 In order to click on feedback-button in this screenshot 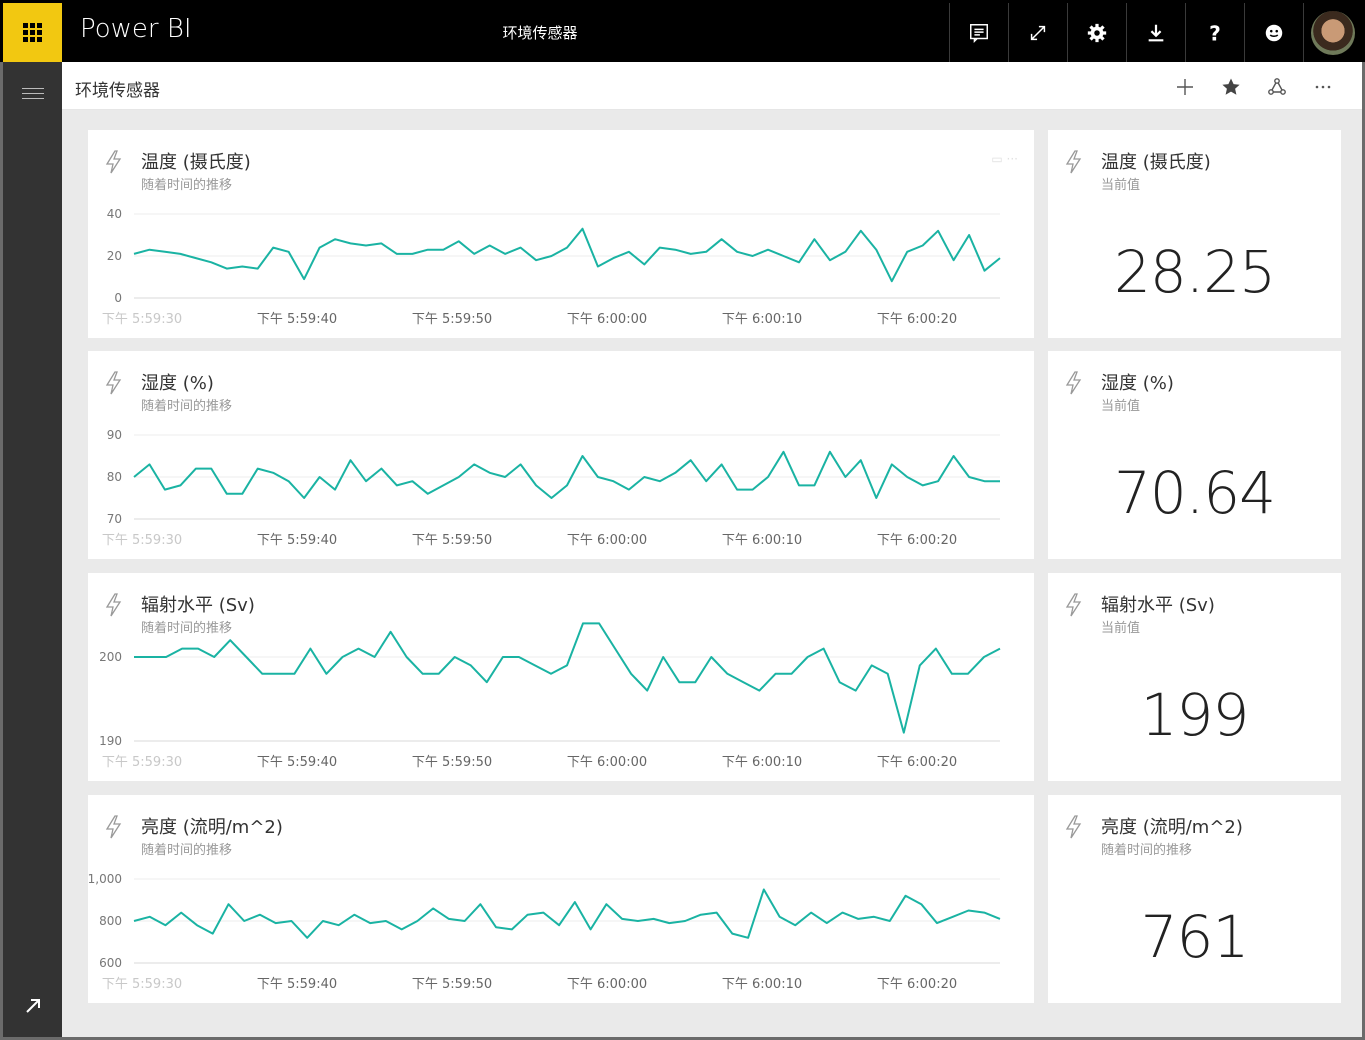, I will do `click(1273, 32)`.